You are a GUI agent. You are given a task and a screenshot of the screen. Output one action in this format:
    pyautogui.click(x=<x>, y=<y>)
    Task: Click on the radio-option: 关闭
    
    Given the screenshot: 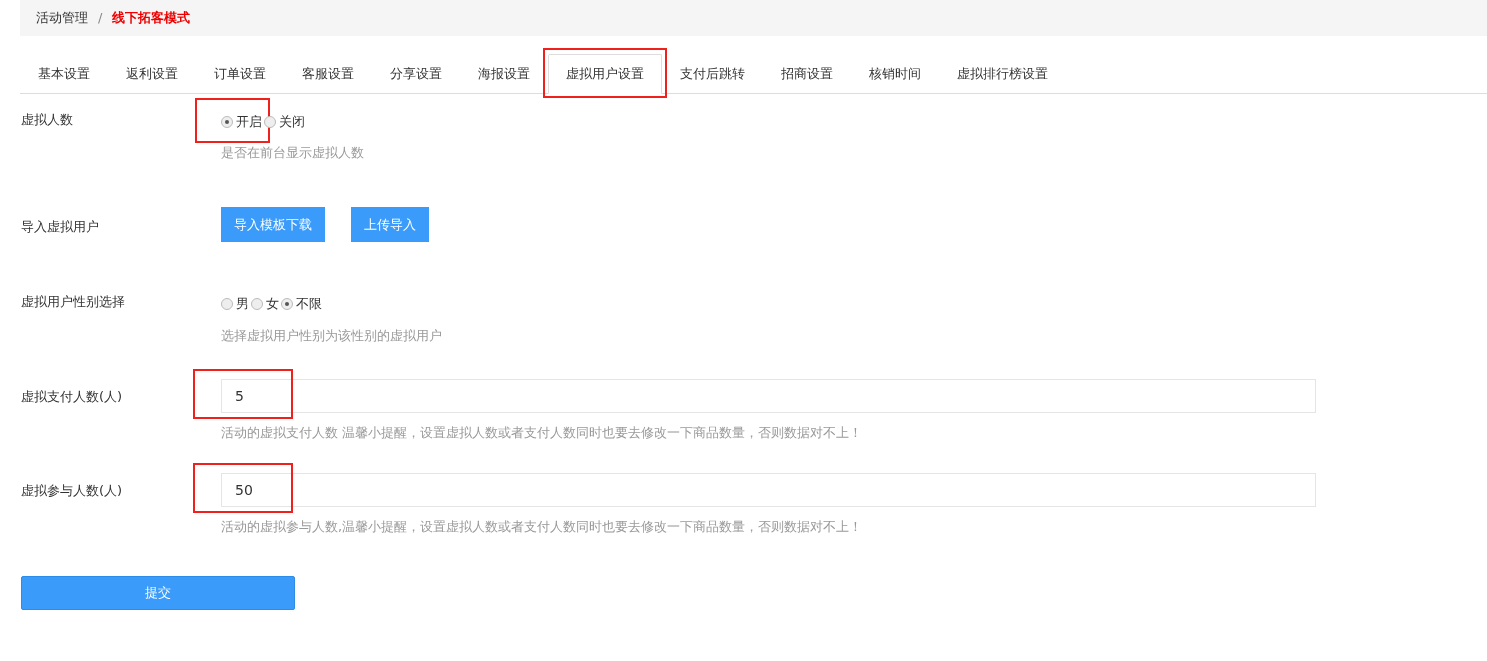 What is the action you would take?
    pyautogui.click(x=284, y=122)
    